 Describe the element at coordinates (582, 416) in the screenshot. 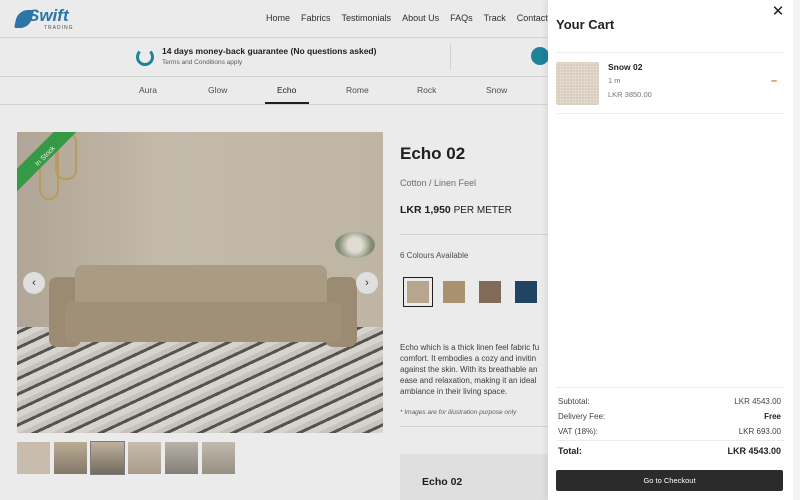

I see `delivery-label: Delivery Fee:` at that location.